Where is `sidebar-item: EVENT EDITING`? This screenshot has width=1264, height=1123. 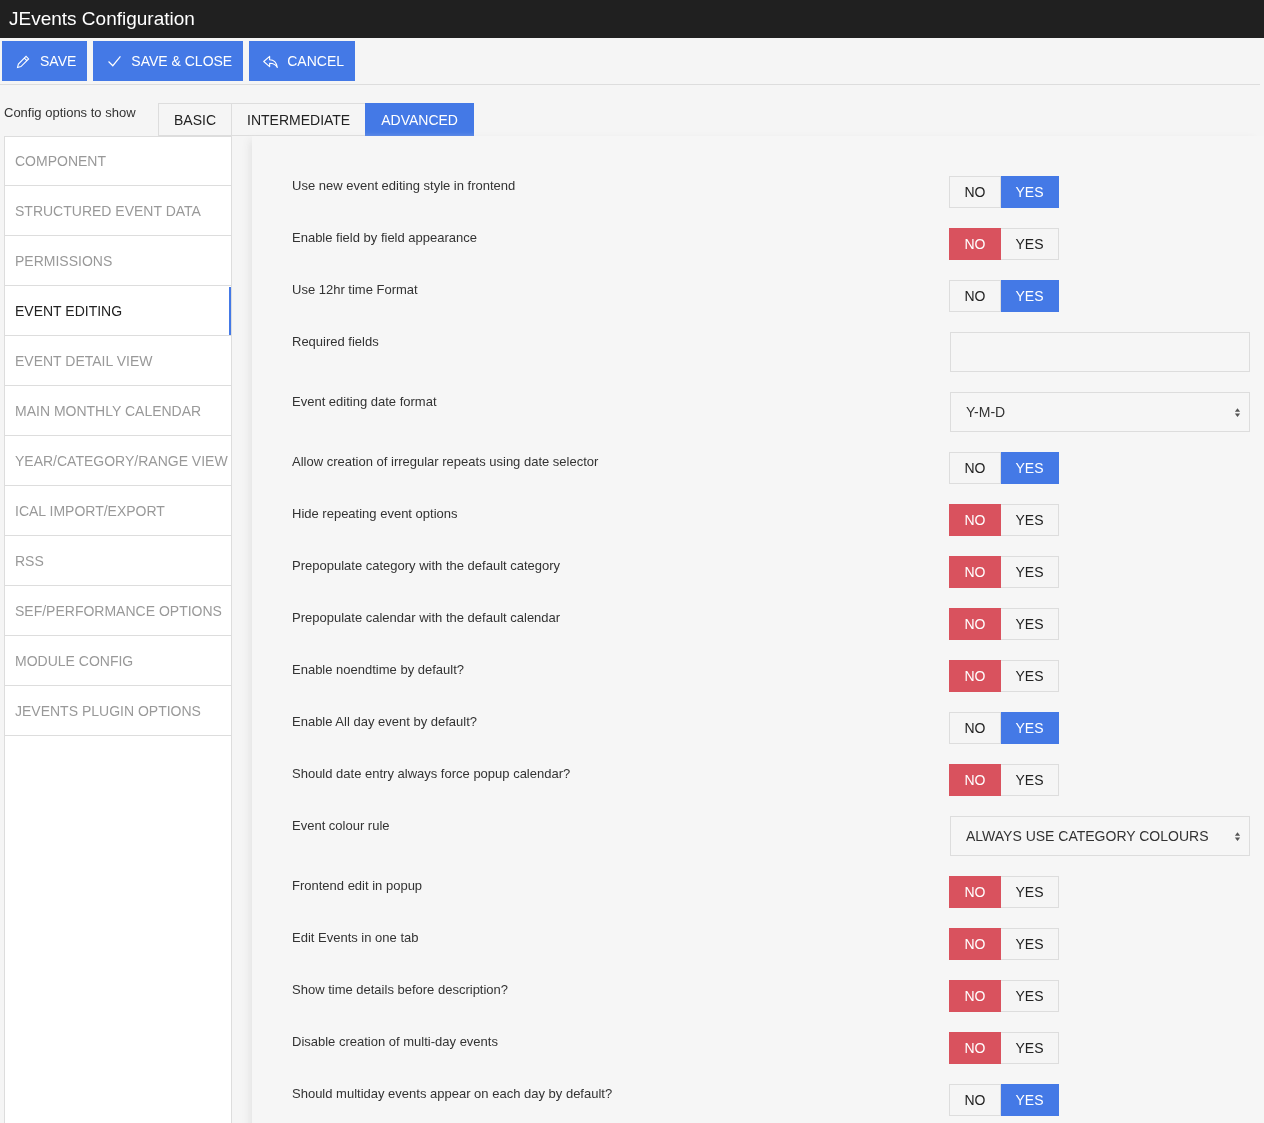 sidebar-item: EVENT EDITING is located at coordinates (118, 311).